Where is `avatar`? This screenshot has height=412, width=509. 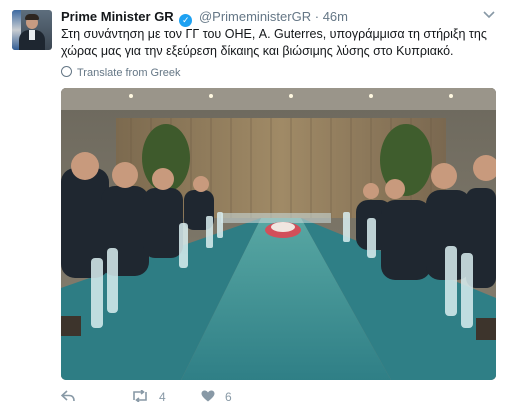 avatar is located at coordinates (32, 30).